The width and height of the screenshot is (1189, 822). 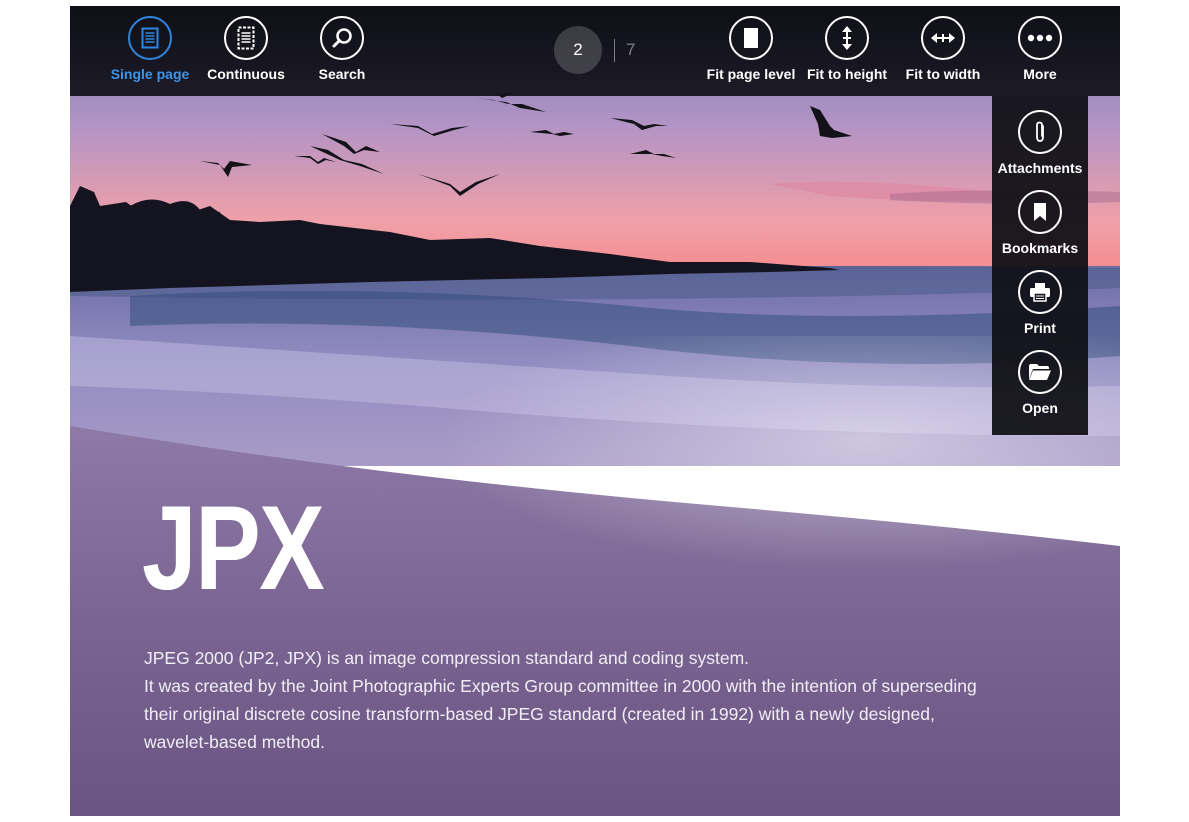 I want to click on fit-to-height-label: Fit to height, so click(x=847, y=74).